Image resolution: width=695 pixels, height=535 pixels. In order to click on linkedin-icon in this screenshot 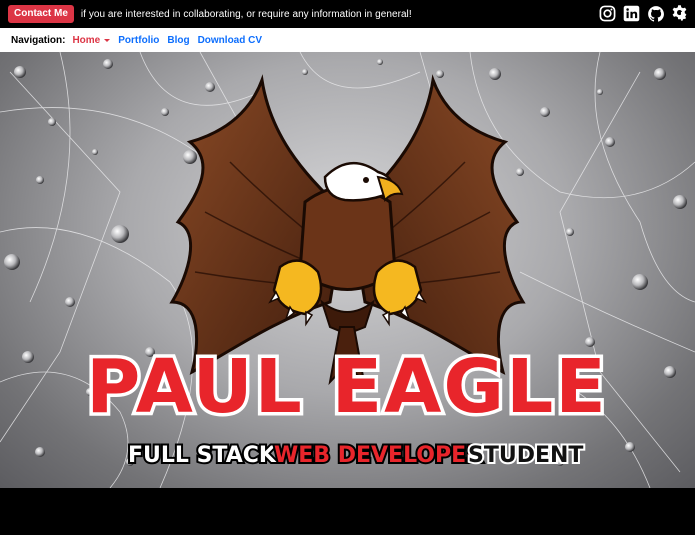, I will do `click(631, 13)`.